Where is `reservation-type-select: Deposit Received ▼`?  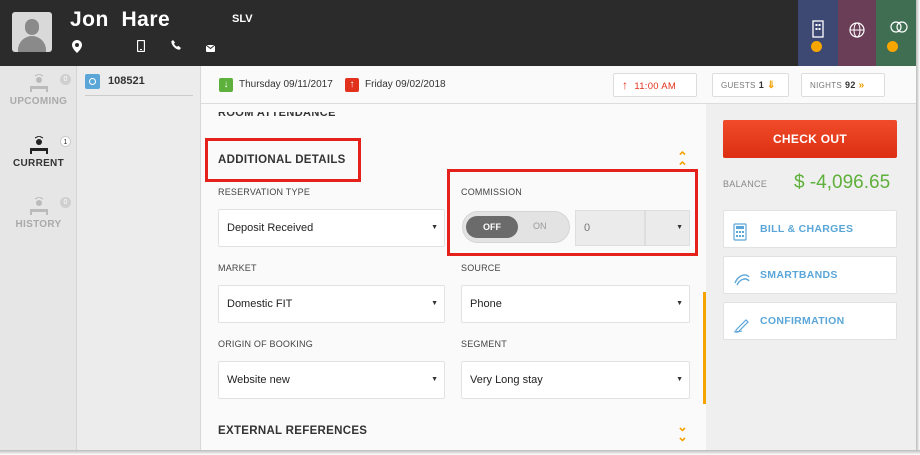
reservation-type-select: Deposit Received ▼ is located at coordinates (331, 228).